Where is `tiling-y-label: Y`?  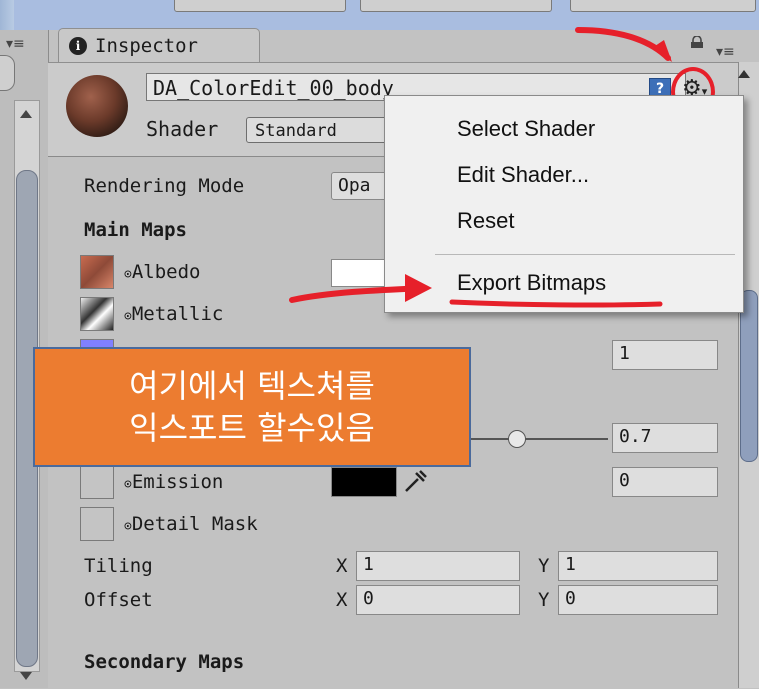
tiling-y-label: Y is located at coordinates (544, 566).